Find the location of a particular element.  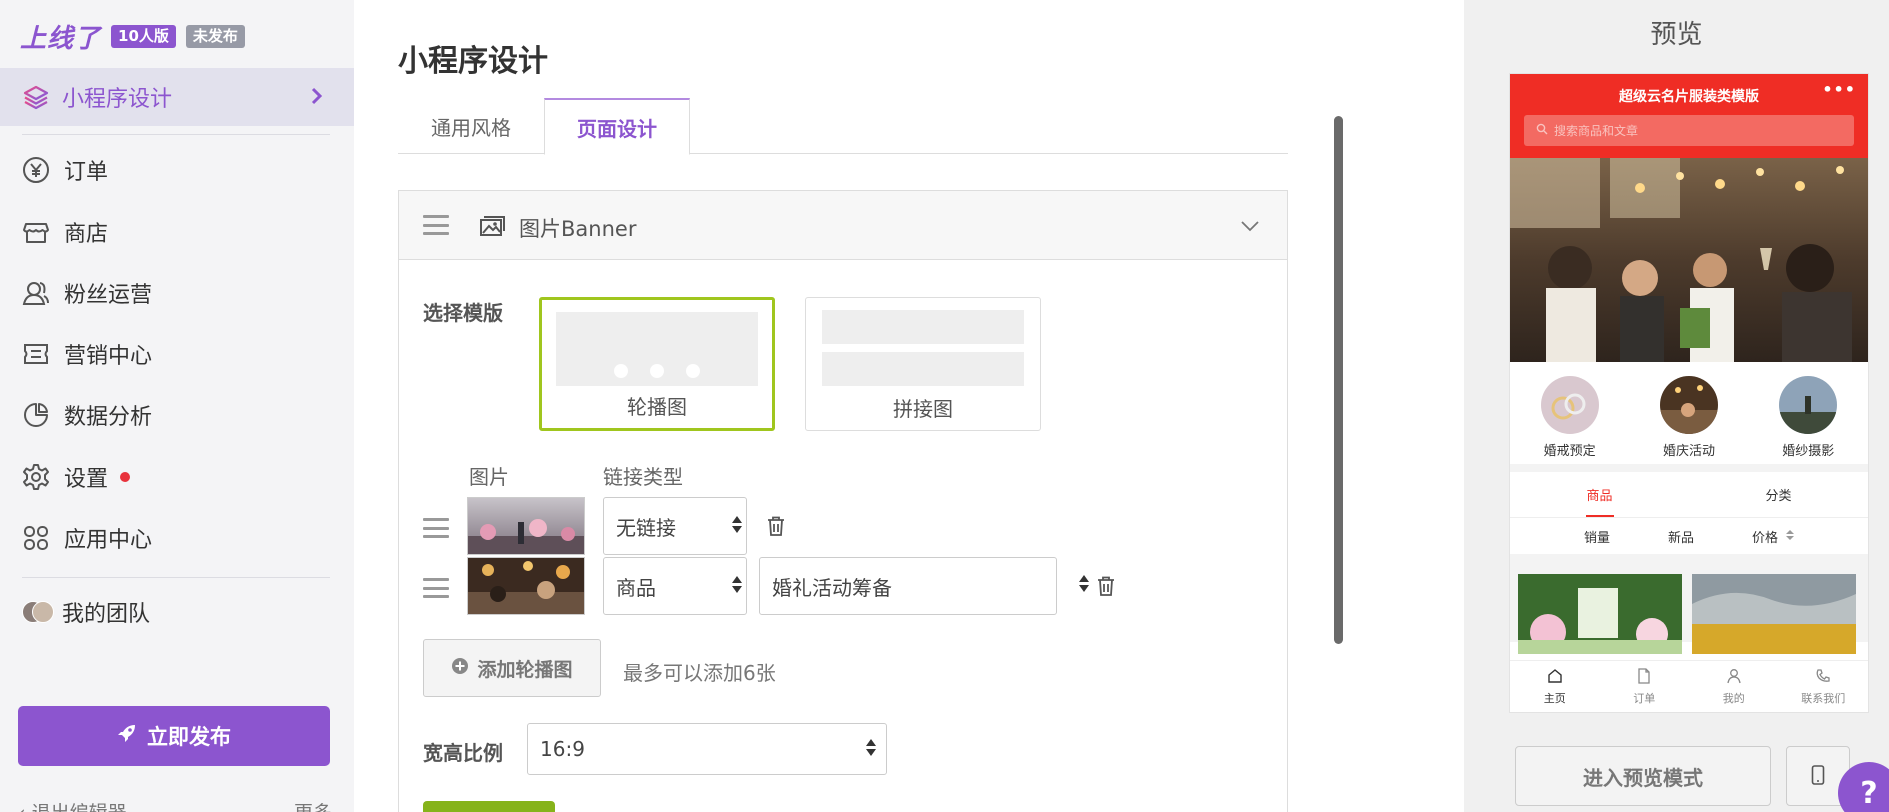

sidebar-item-label: 粉丝运营 is located at coordinates (108, 295).